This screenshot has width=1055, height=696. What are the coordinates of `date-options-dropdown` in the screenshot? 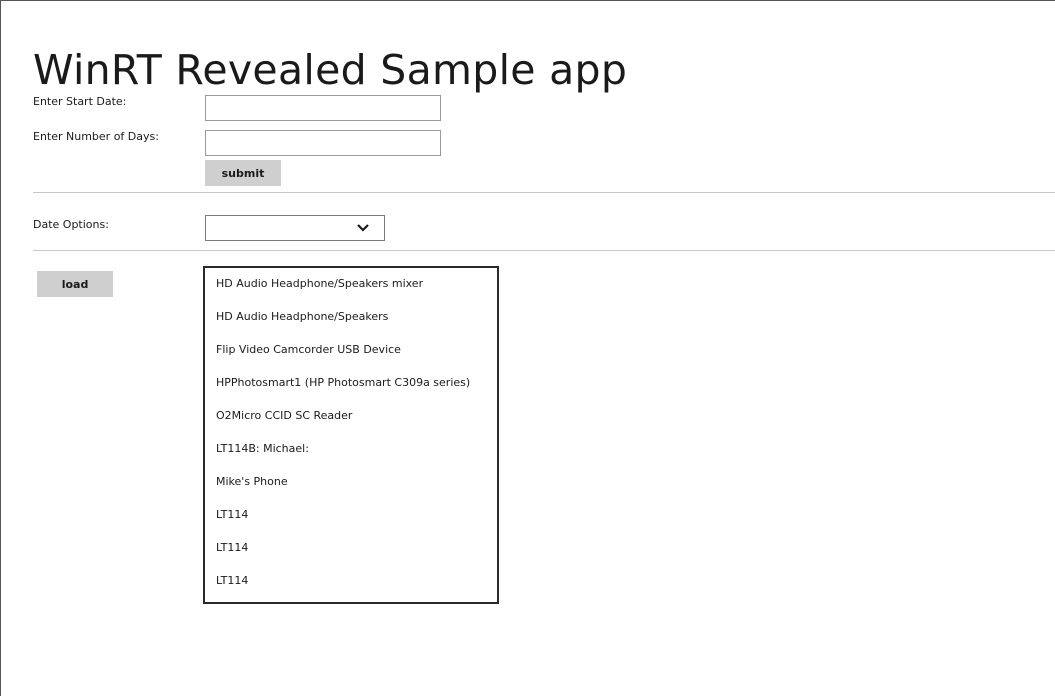 It's located at (295, 228).